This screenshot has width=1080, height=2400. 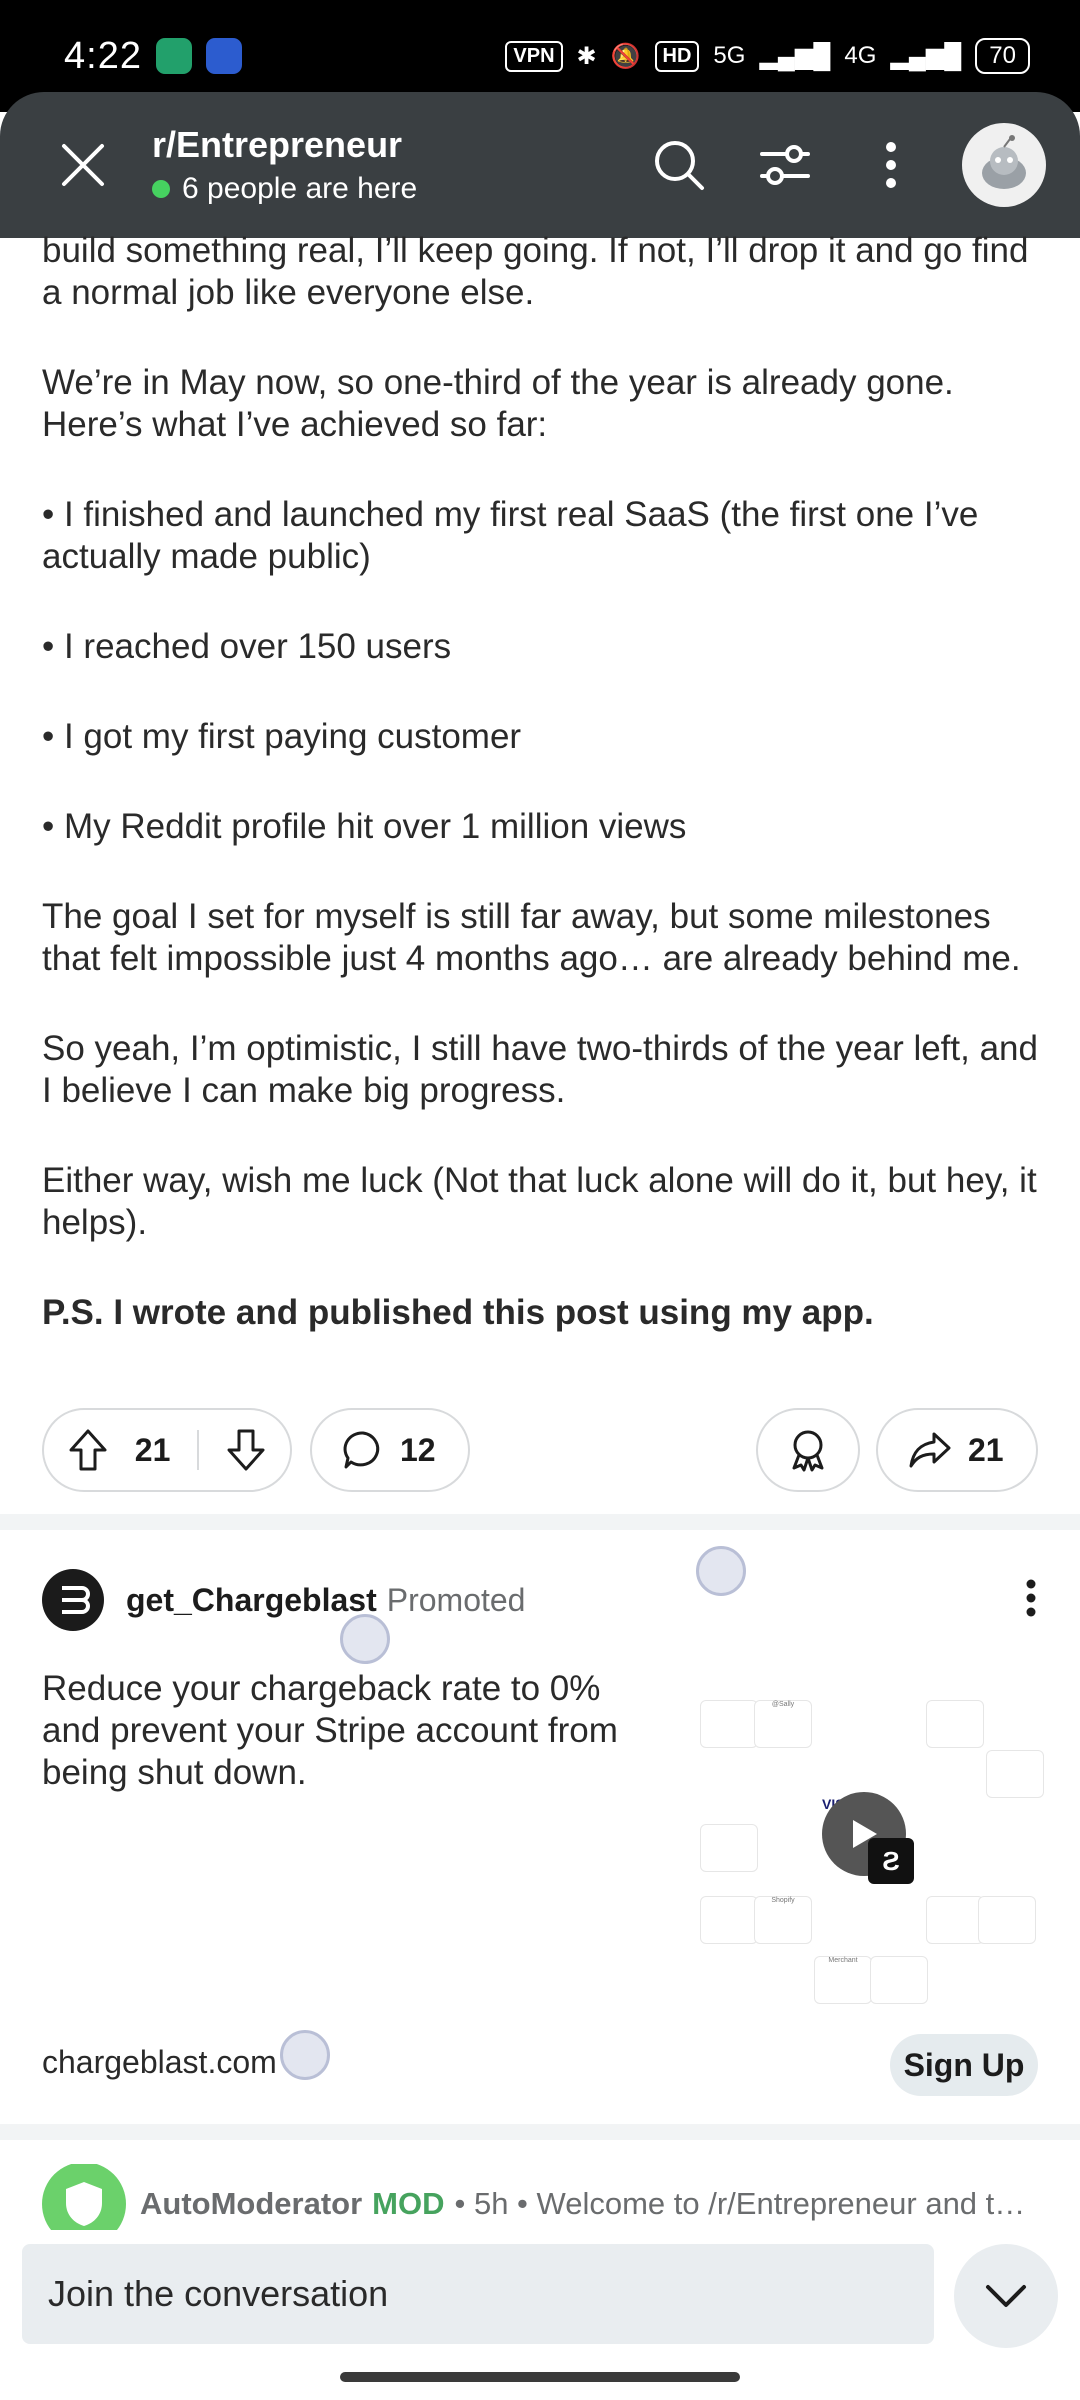 What do you see at coordinates (361, 1450) in the screenshot?
I see `comment-icon` at bounding box center [361, 1450].